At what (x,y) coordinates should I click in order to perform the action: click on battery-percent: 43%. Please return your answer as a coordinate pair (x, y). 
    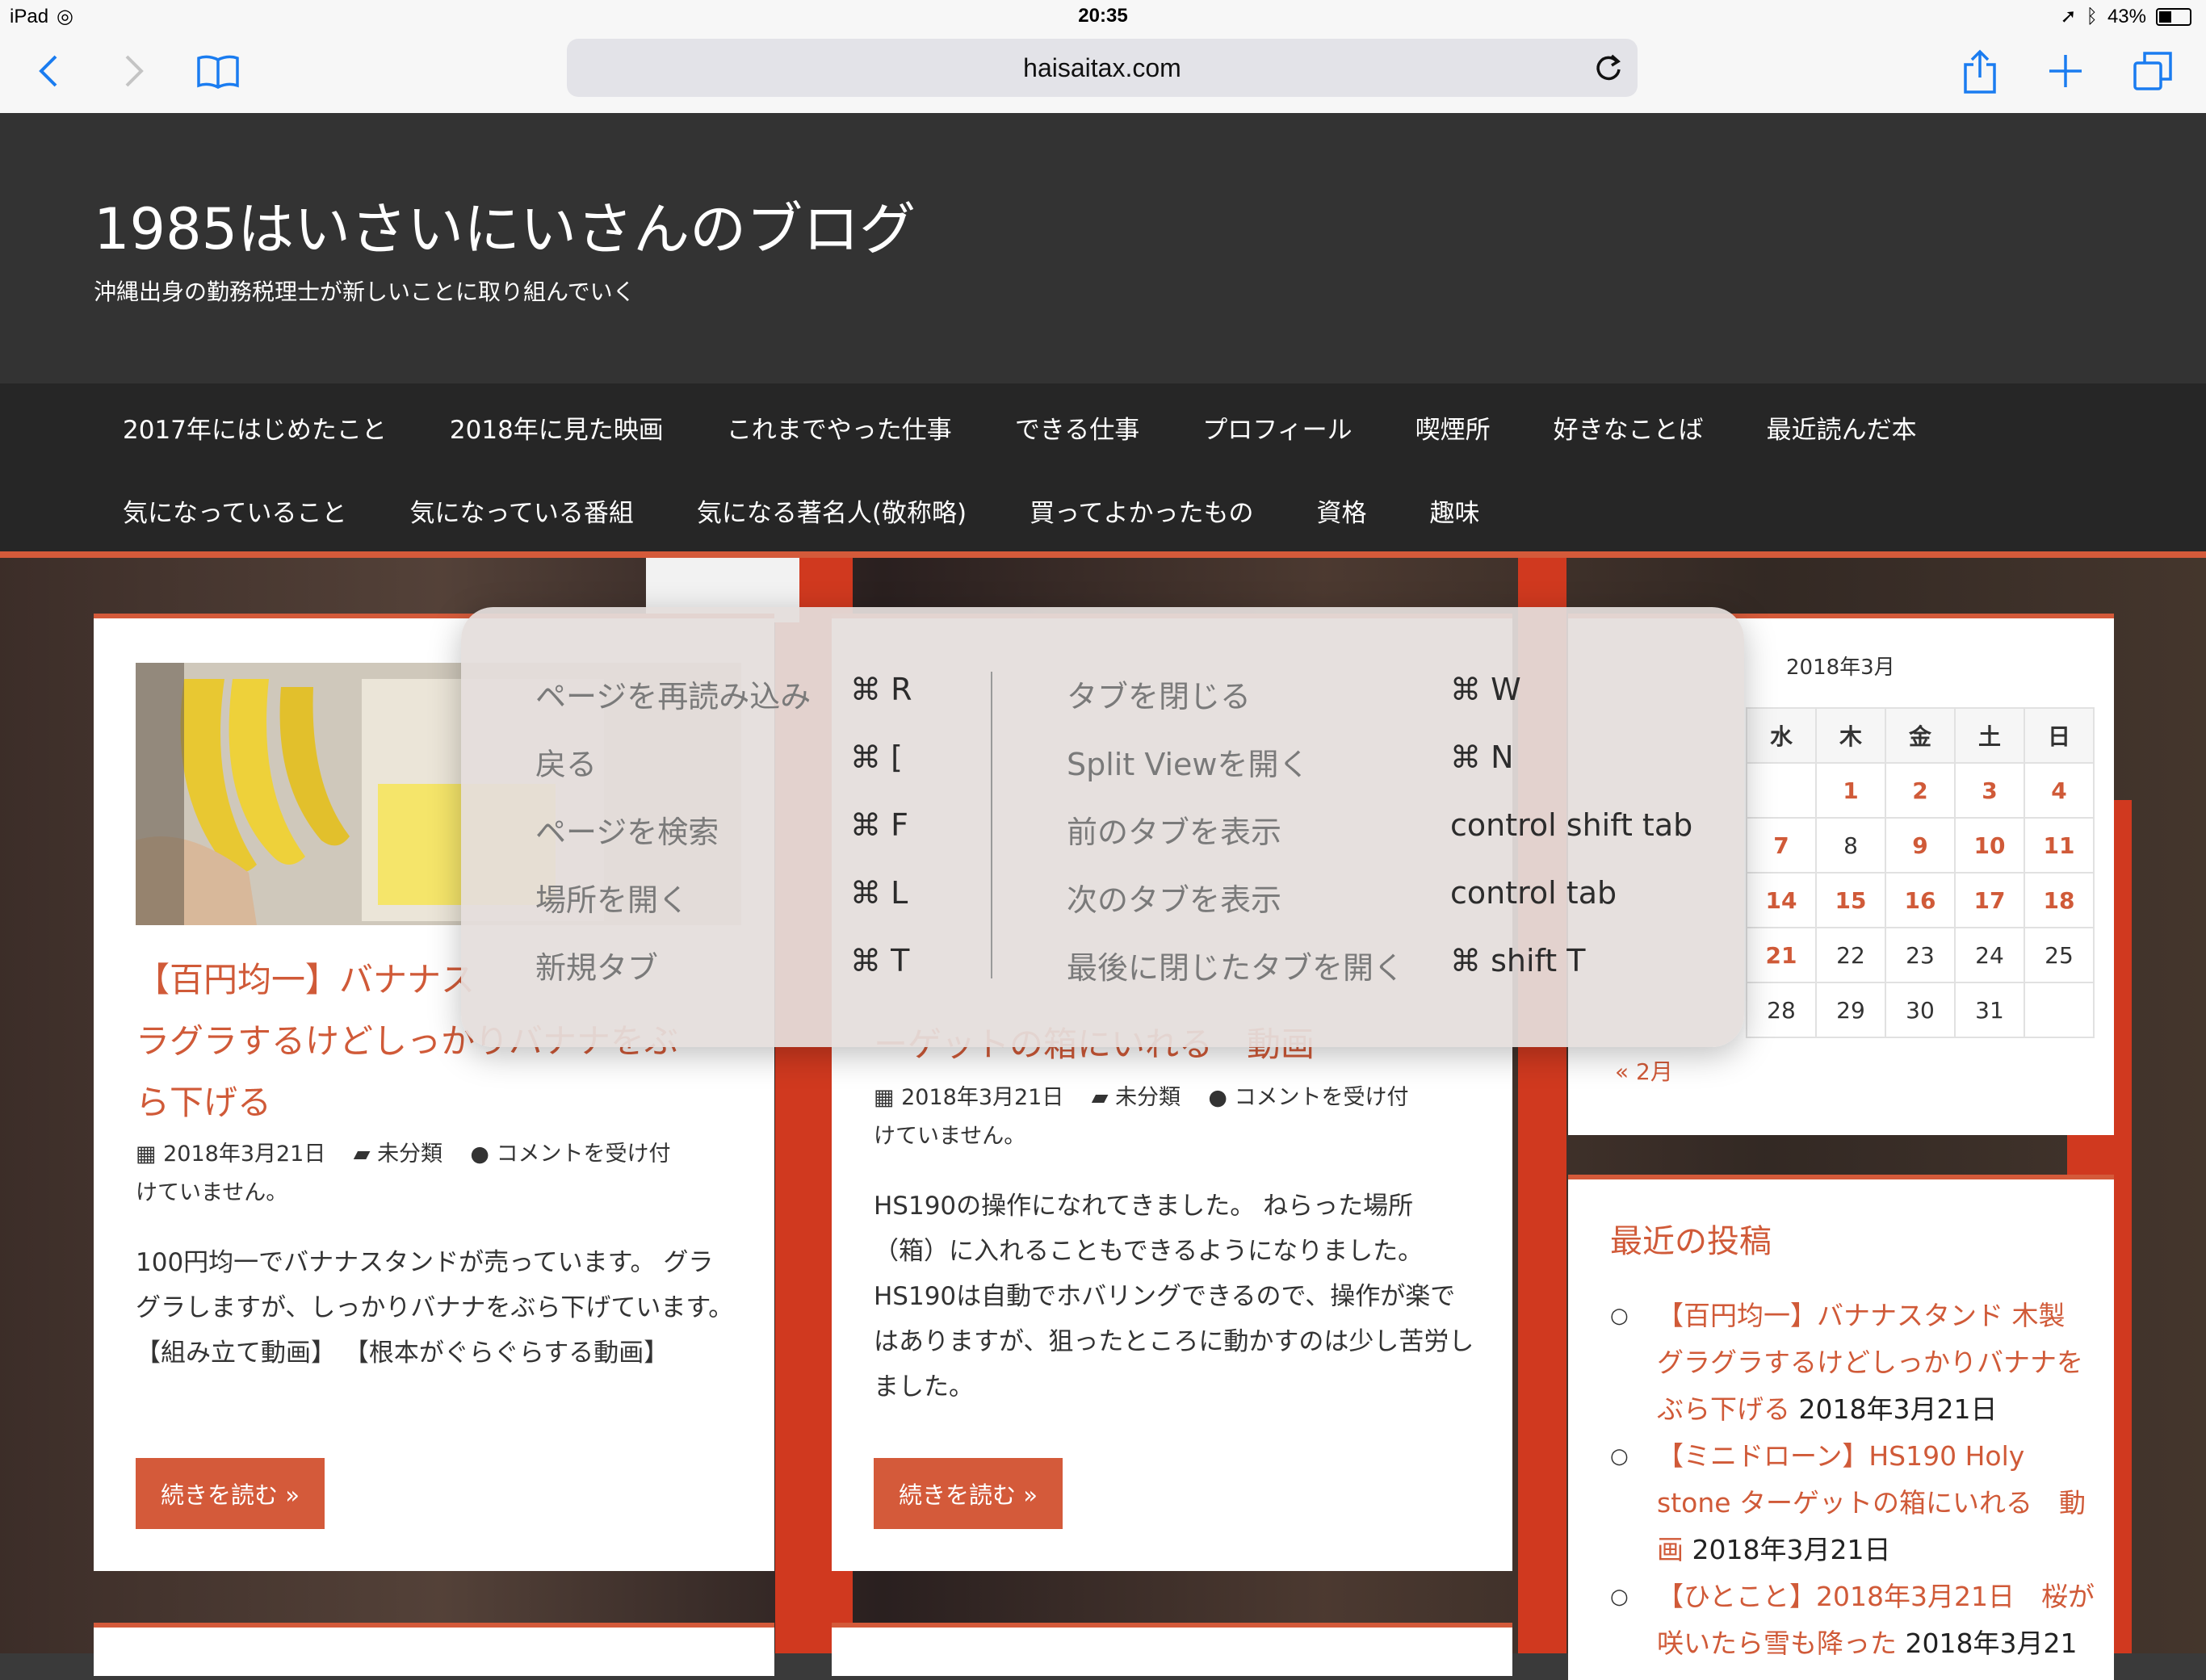
    Looking at the image, I should click on (2126, 16).